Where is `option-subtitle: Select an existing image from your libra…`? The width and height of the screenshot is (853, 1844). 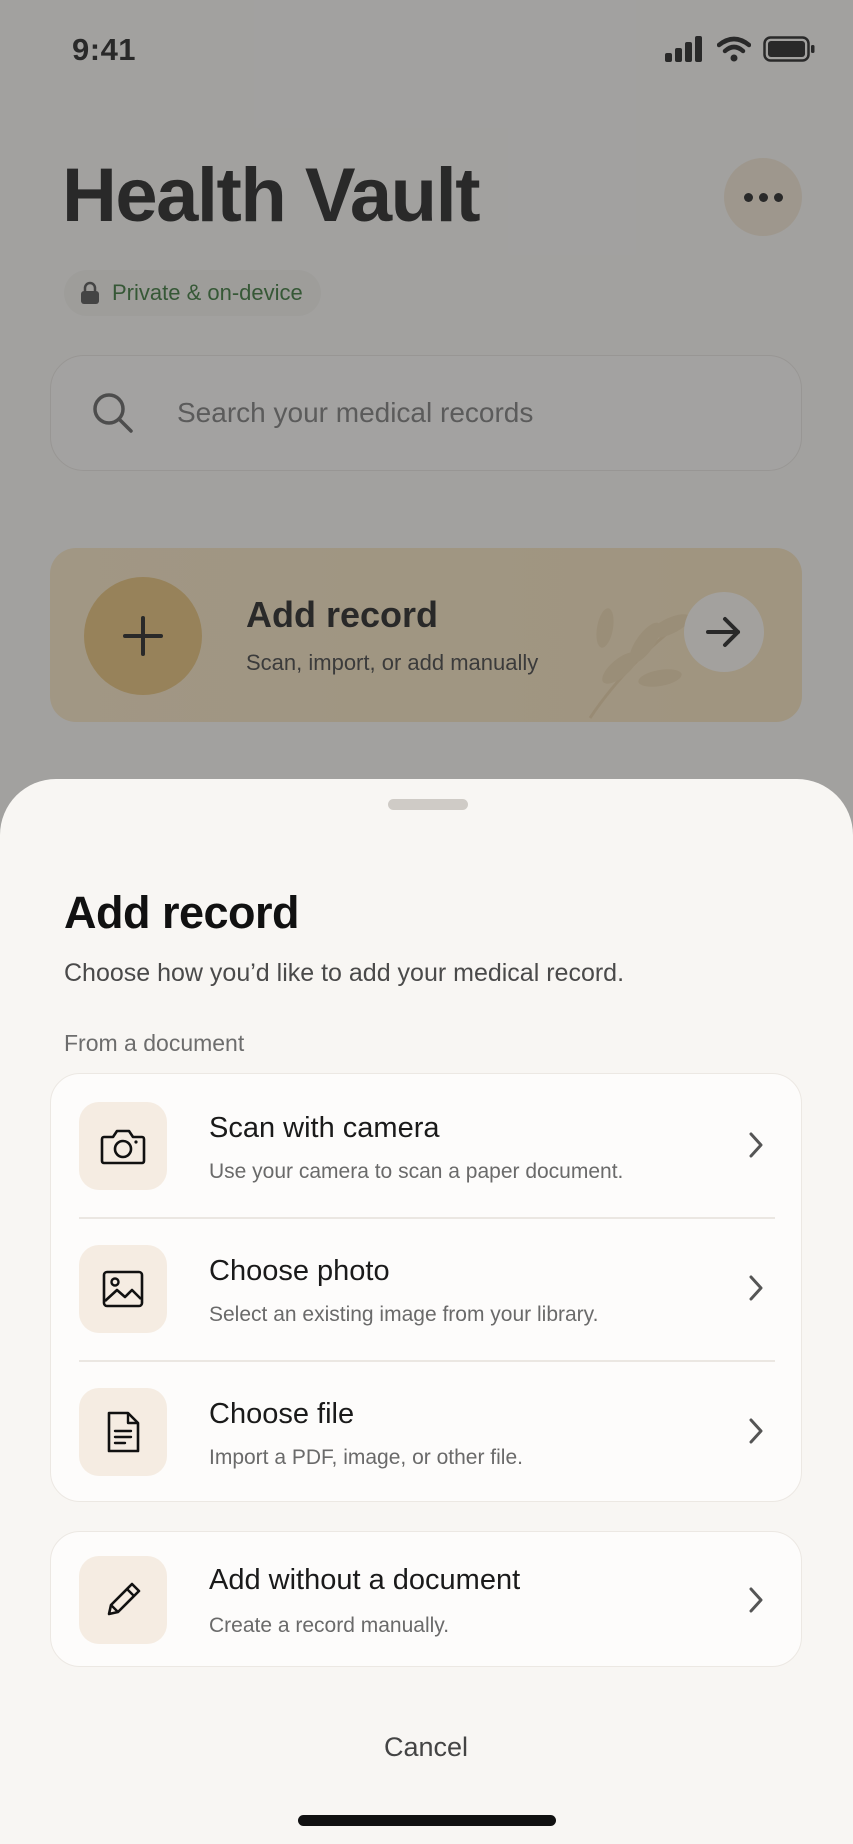 option-subtitle: Select an existing image from your libra… is located at coordinates (404, 1314).